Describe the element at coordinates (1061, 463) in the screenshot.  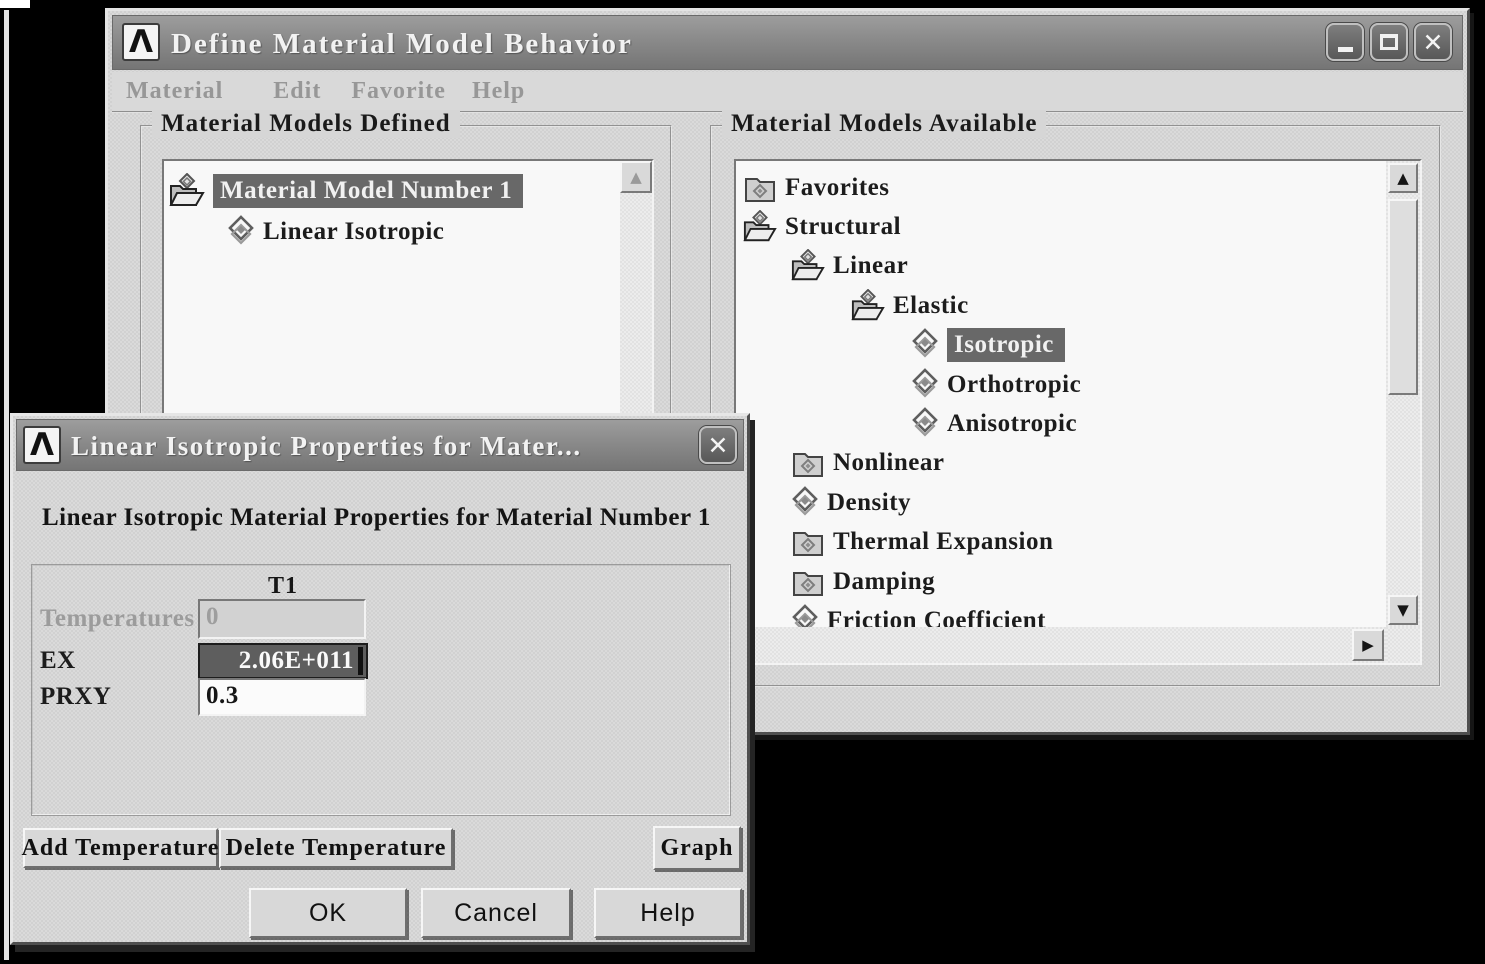
I see `tree-item-nonlinear: Nonlinear` at that location.